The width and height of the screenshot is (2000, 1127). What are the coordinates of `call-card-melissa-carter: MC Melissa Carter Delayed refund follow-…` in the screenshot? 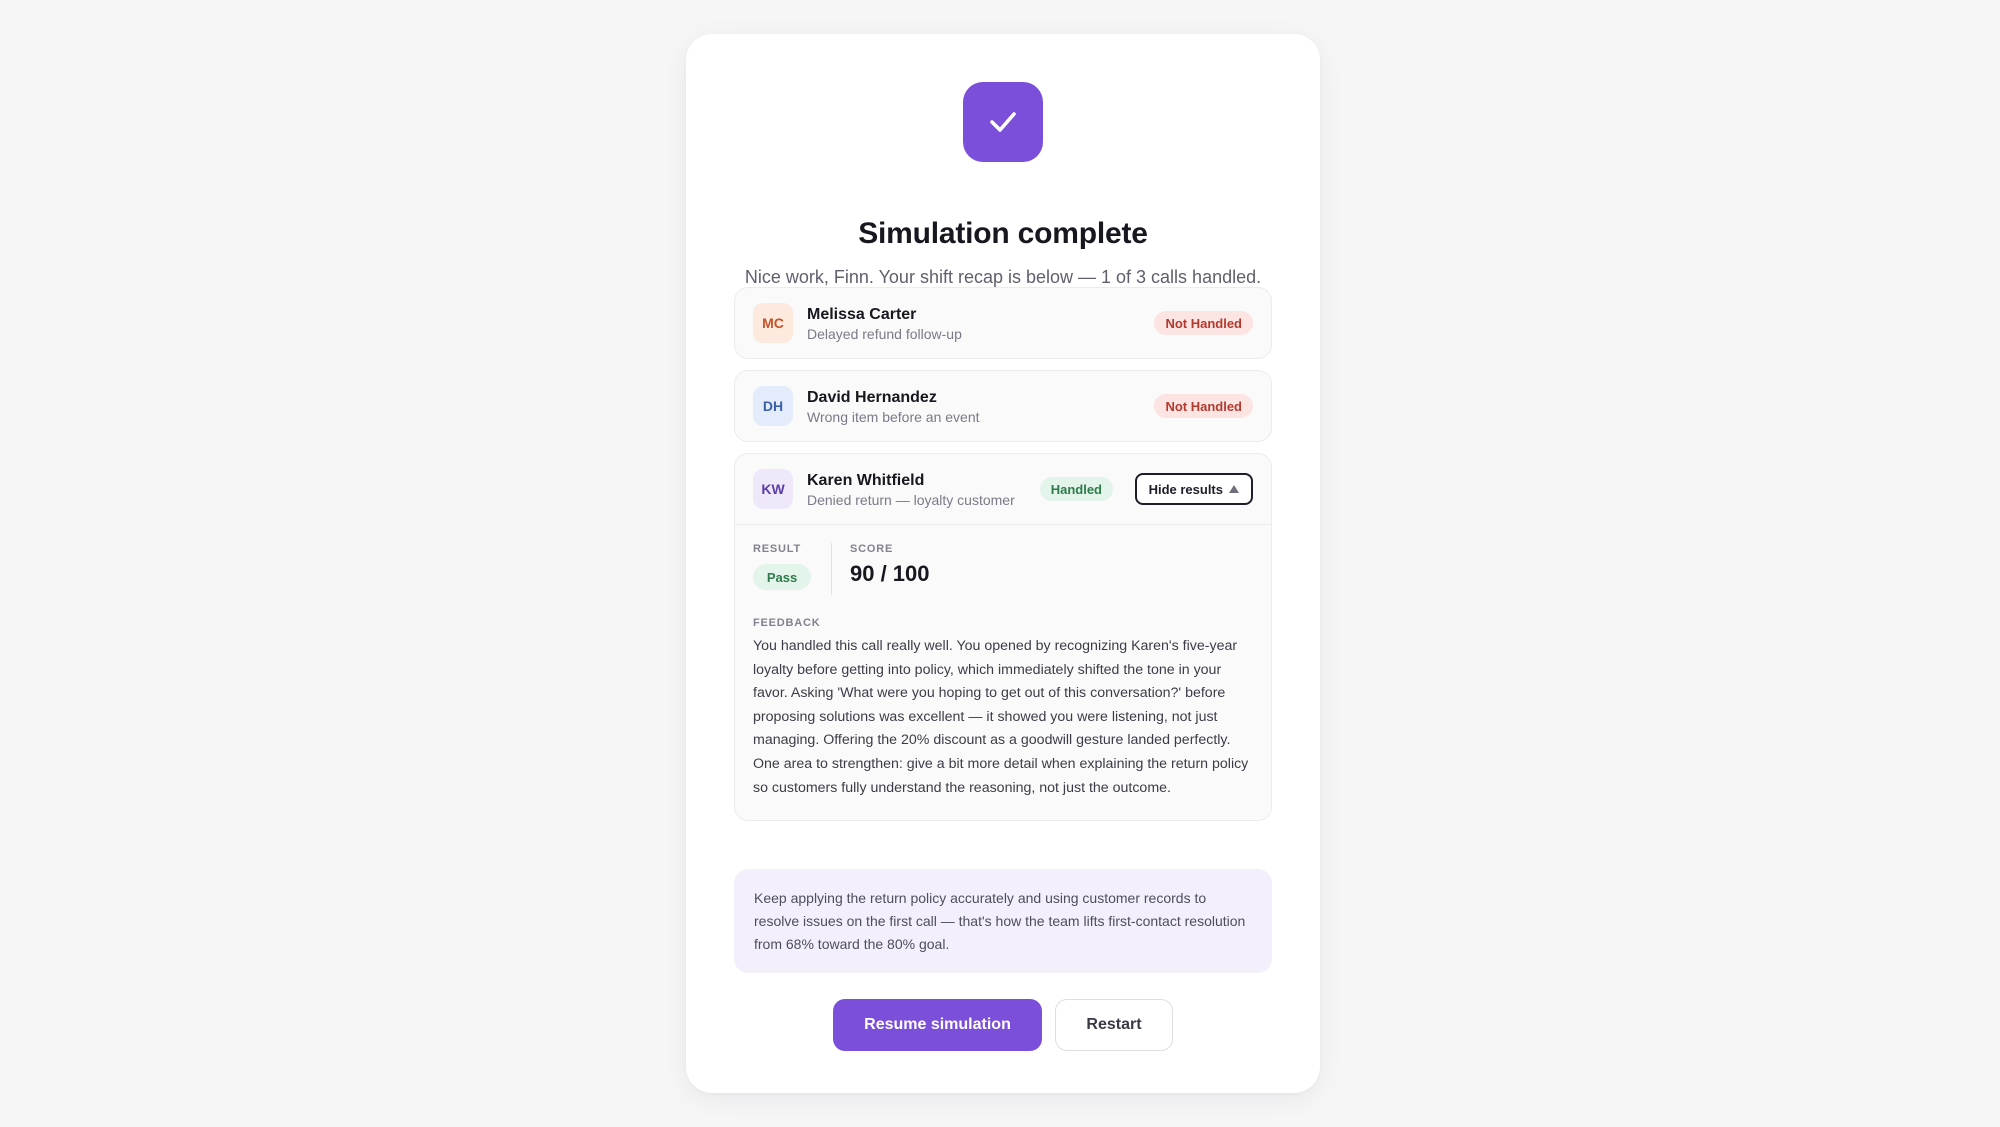 It's located at (1003, 323).